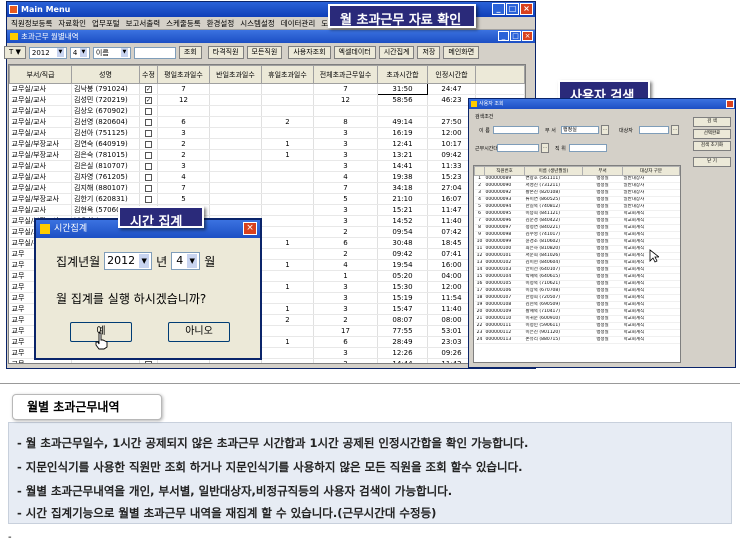  What do you see at coordinates (577, 242) in the screenshot?
I see `user-list-row: 10 000000099 윤경조 (810602) 행정실 학교회계직` at bounding box center [577, 242].